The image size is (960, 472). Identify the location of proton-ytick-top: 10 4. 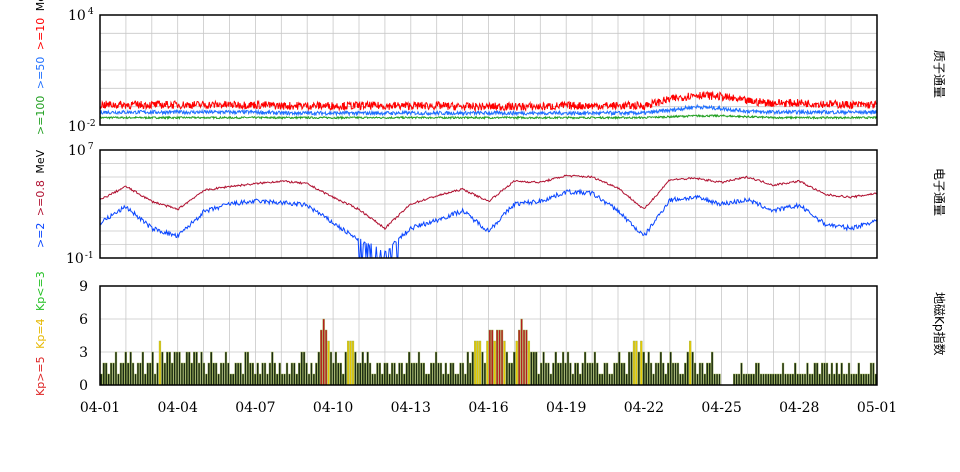
(81, 15).